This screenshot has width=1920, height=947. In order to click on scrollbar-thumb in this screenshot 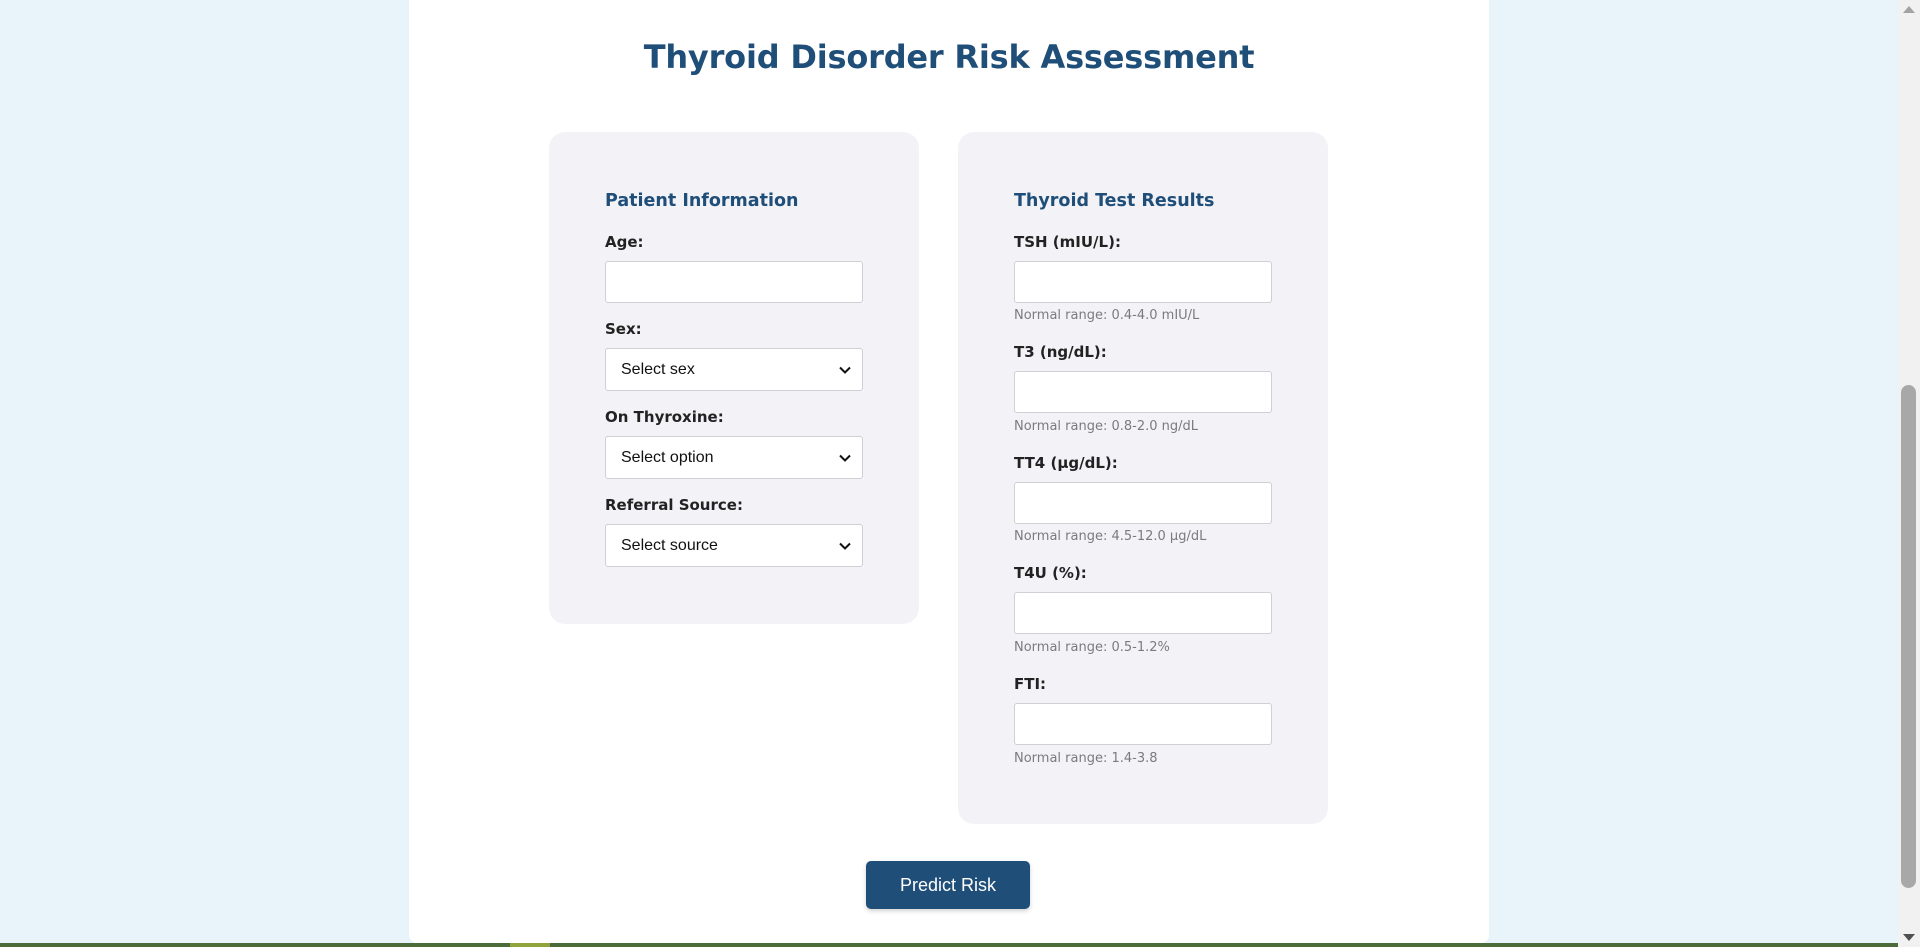, I will do `click(1908, 636)`.